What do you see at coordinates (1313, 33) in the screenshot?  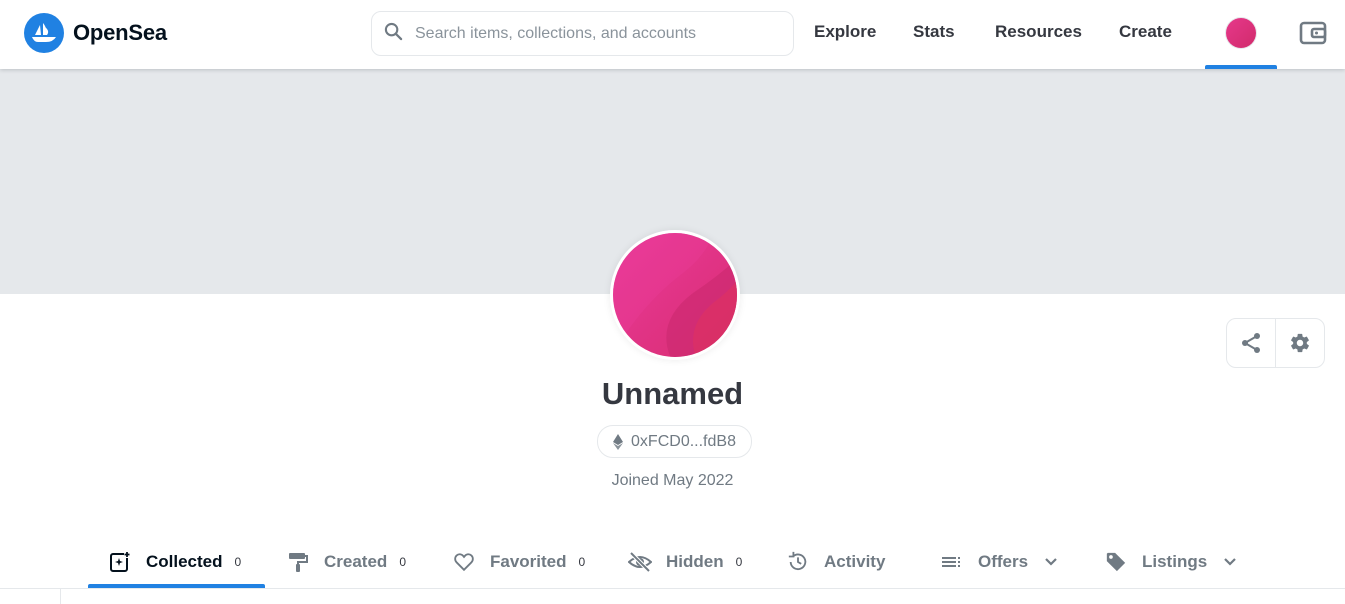 I see `wallet-icon` at bounding box center [1313, 33].